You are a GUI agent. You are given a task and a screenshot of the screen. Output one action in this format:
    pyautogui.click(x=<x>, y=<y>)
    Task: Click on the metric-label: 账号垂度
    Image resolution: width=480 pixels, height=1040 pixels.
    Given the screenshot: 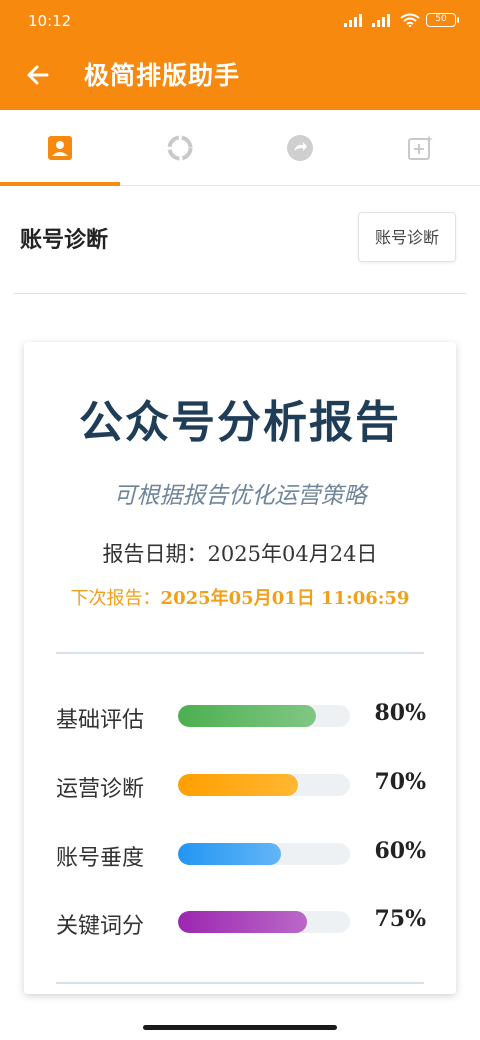 What is the action you would take?
    pyautogui.click(x=100, y=858)
    